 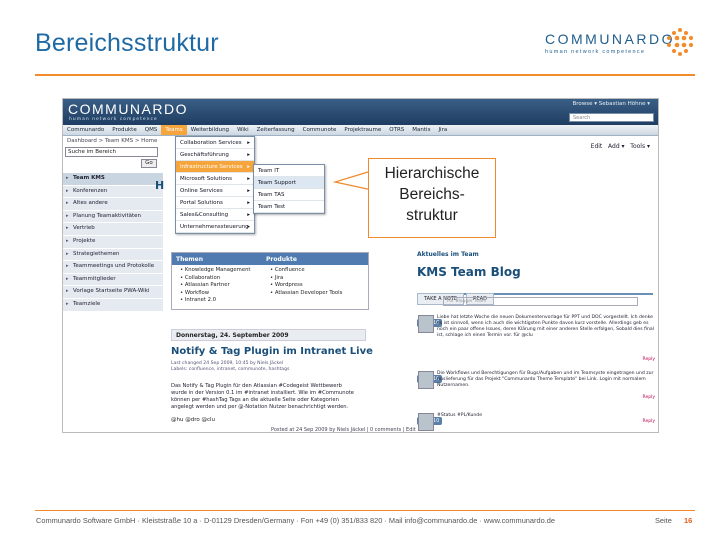 What do you see at coordinates (663, 520) in the screenshot?
I see `page-label: Seite` at bounding box center [663, 520].